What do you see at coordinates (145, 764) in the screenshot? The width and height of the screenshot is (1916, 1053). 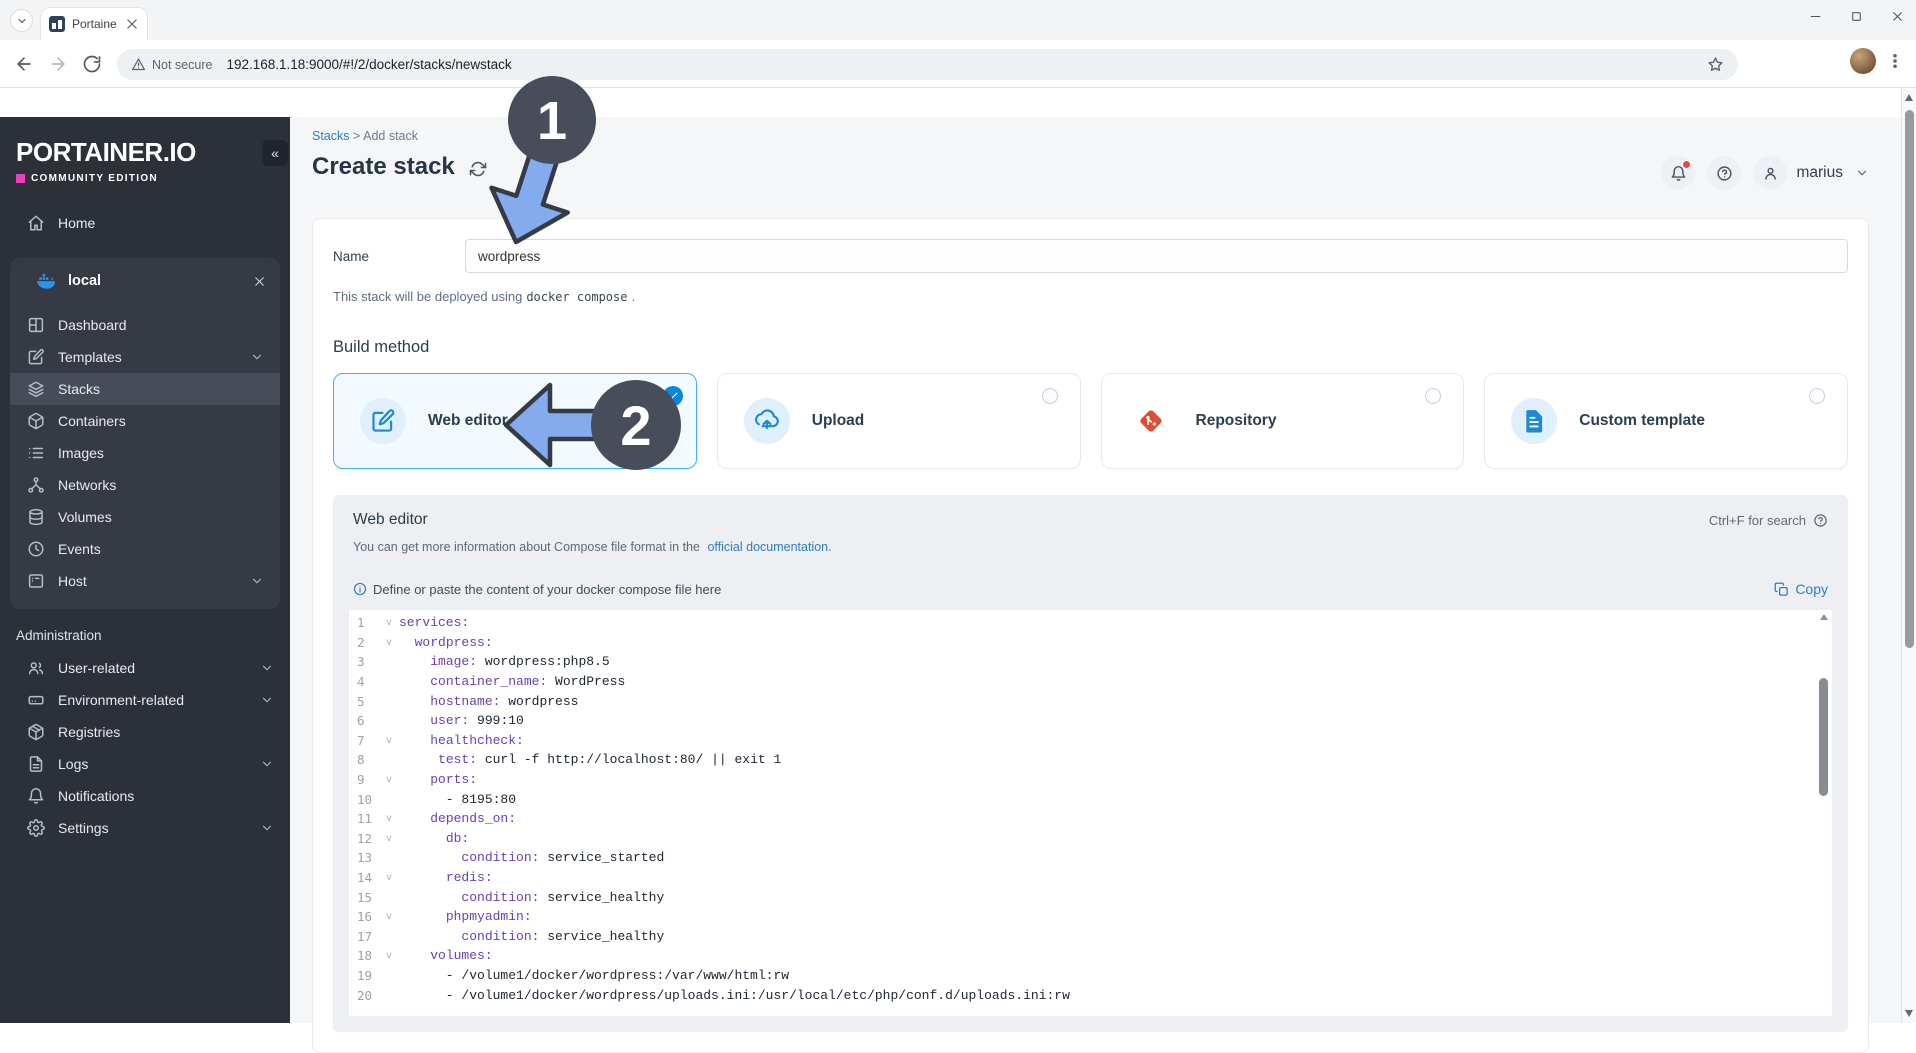 I see `sidebar-item-logs: Logs` at bounding box center [145, 764].